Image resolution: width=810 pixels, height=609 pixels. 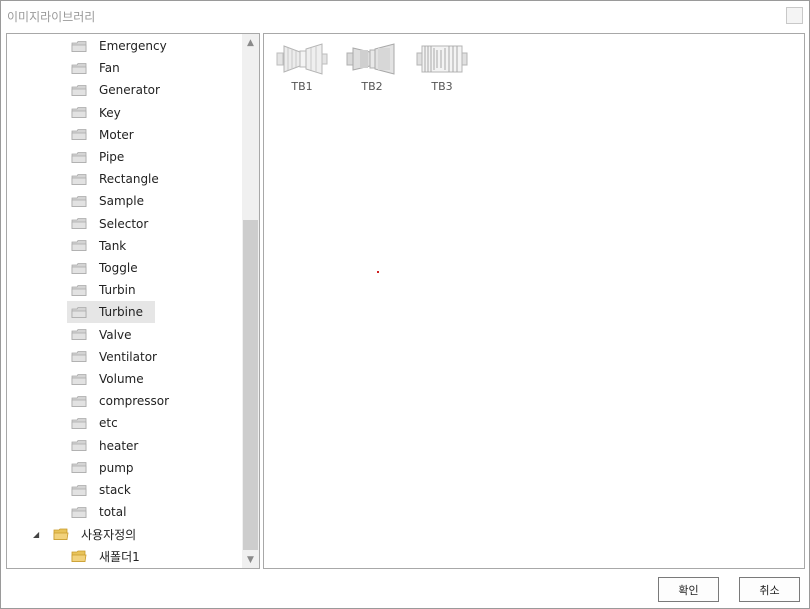 I want to click on tree-item: Fan, so click(x=95, y=68).